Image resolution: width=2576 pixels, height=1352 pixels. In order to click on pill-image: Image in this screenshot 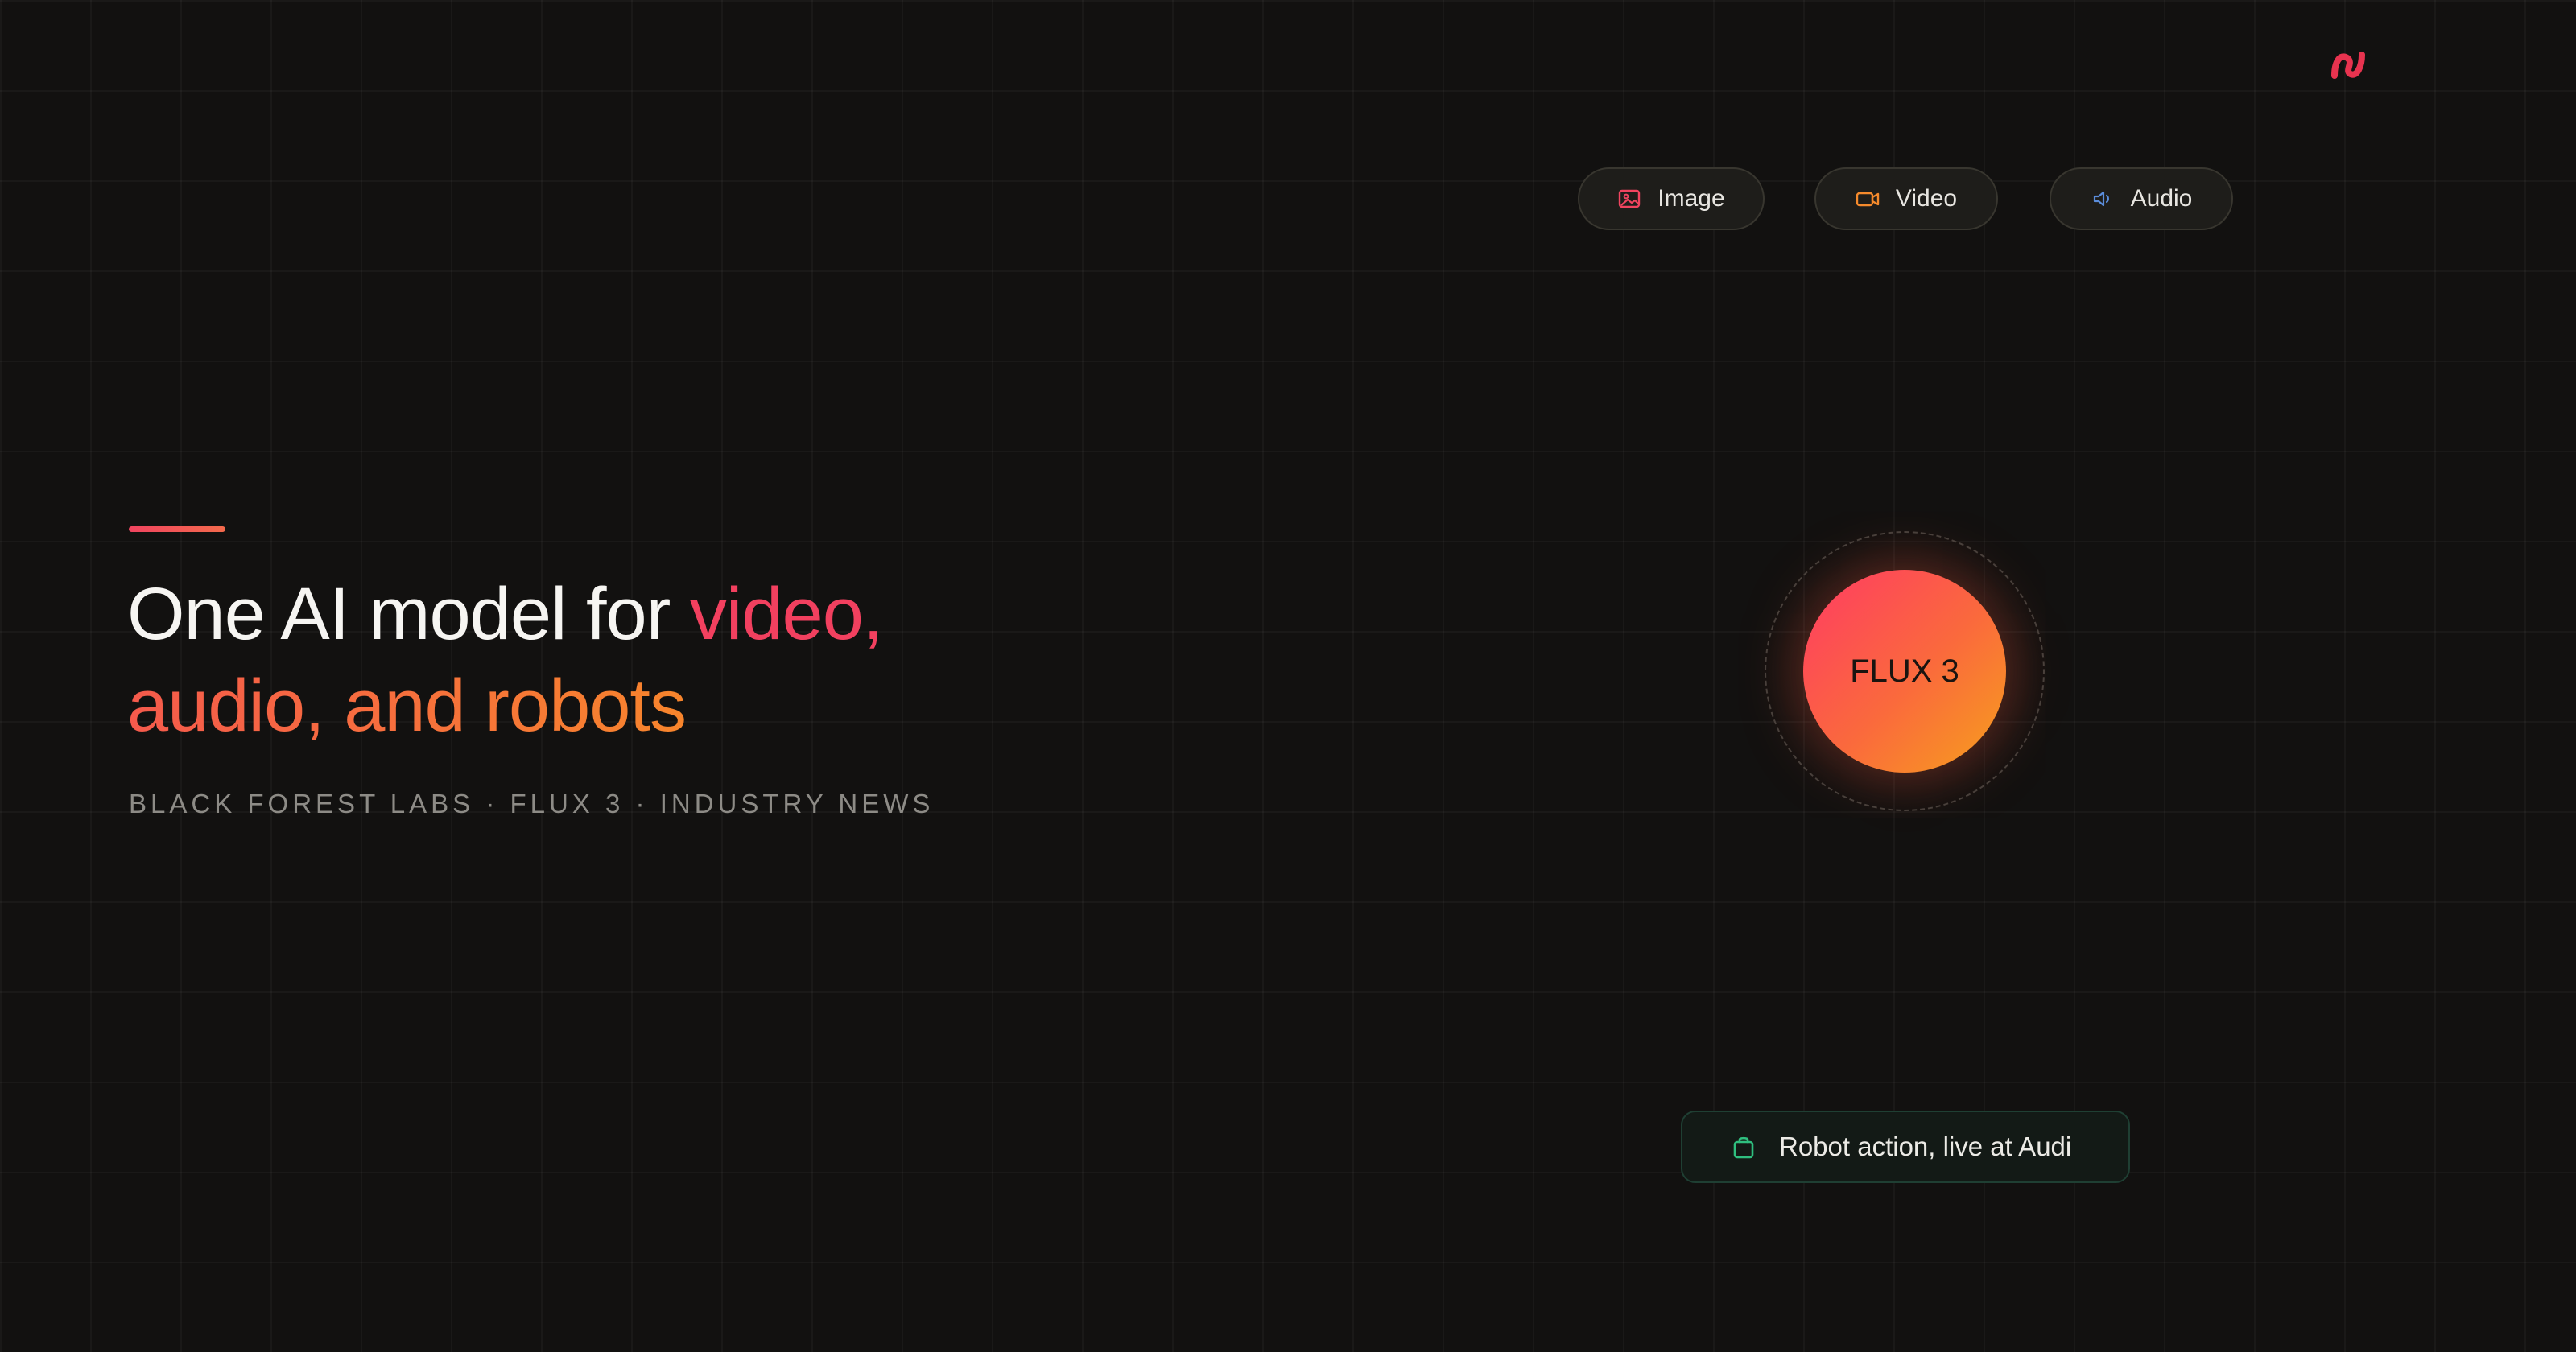, I will do `click(1671, 198)`.